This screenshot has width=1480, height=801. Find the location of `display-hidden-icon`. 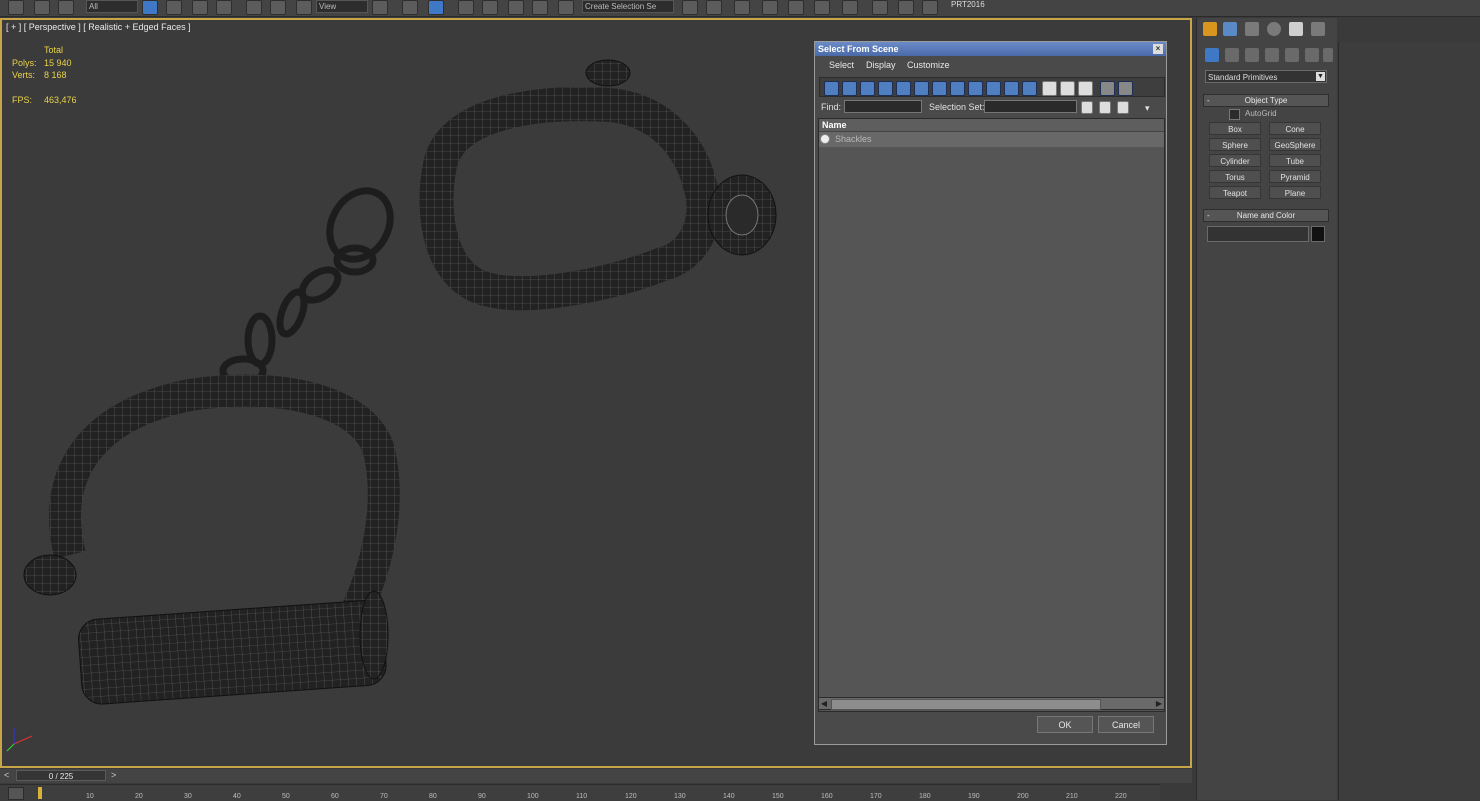

display-hidden-icon is located at coordinates (1029, 88).